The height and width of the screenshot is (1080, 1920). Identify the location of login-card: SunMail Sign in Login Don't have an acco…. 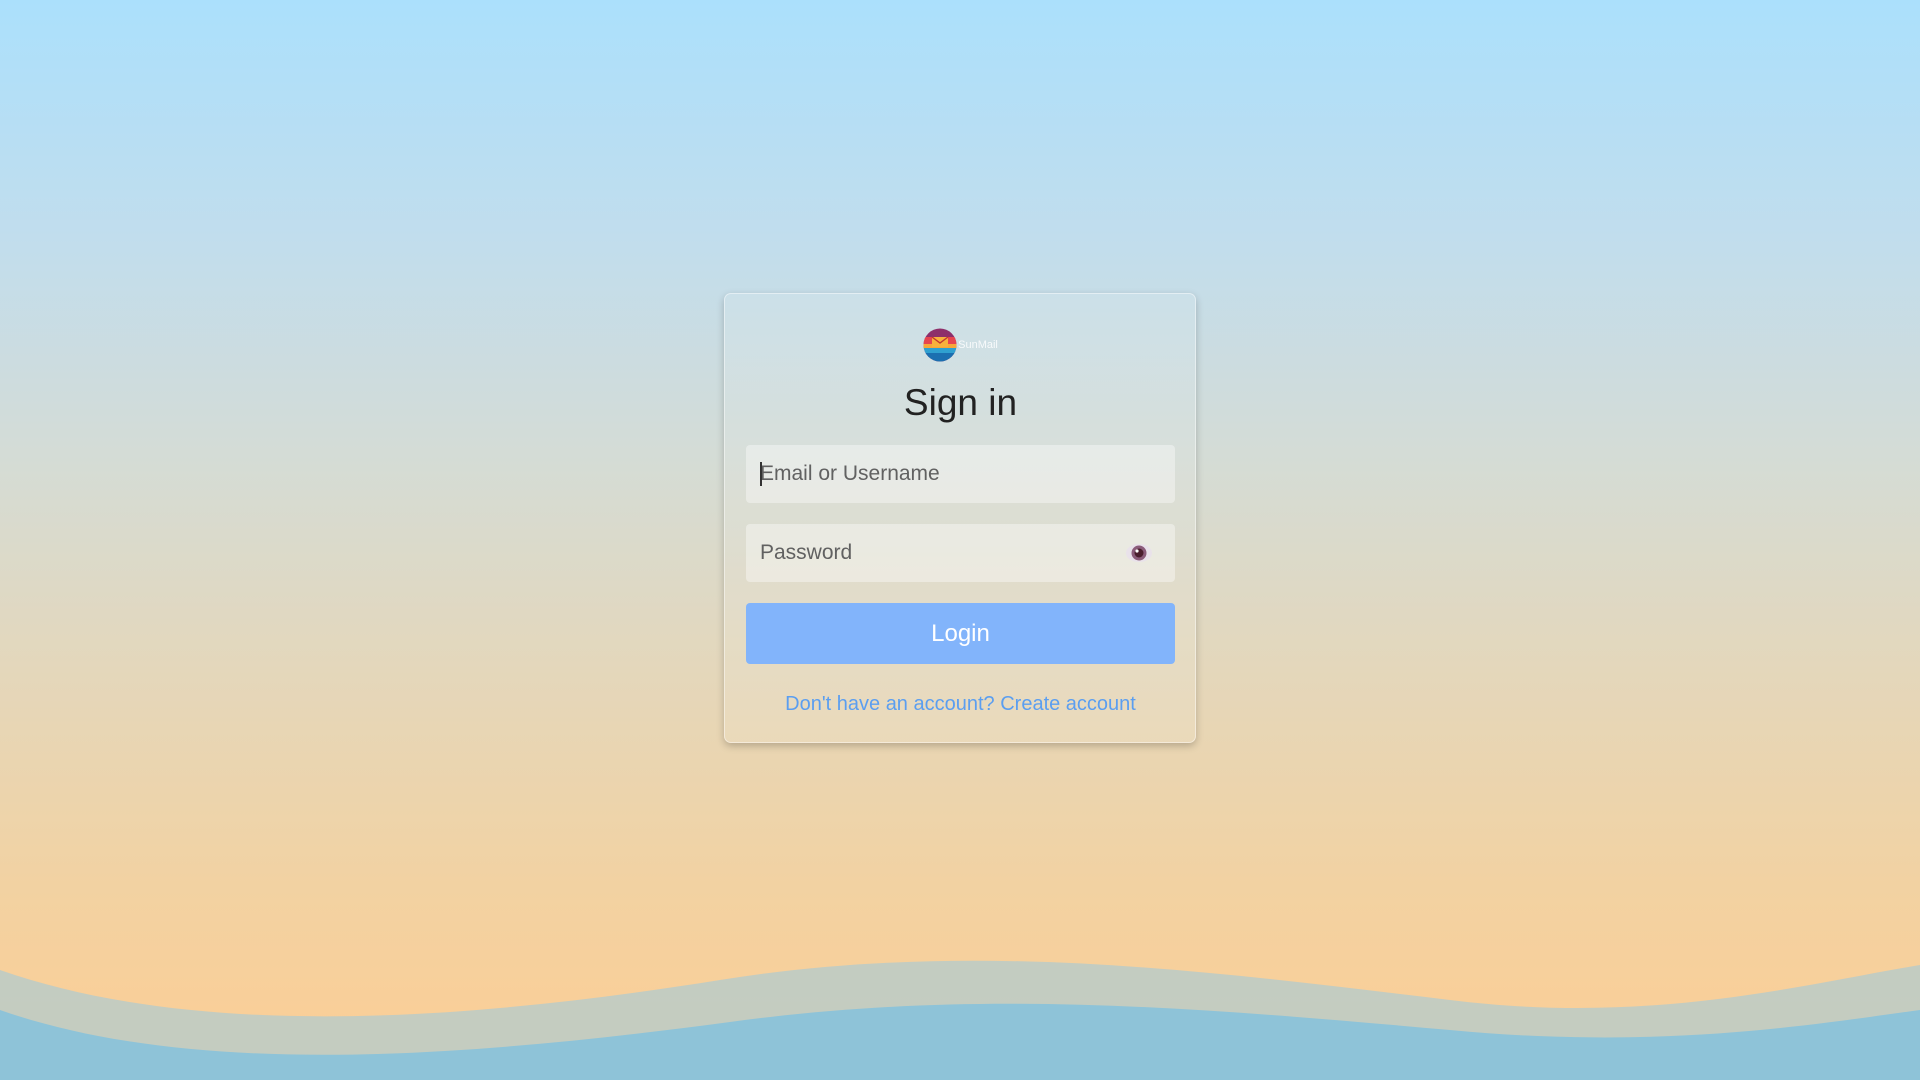
(960, 518).